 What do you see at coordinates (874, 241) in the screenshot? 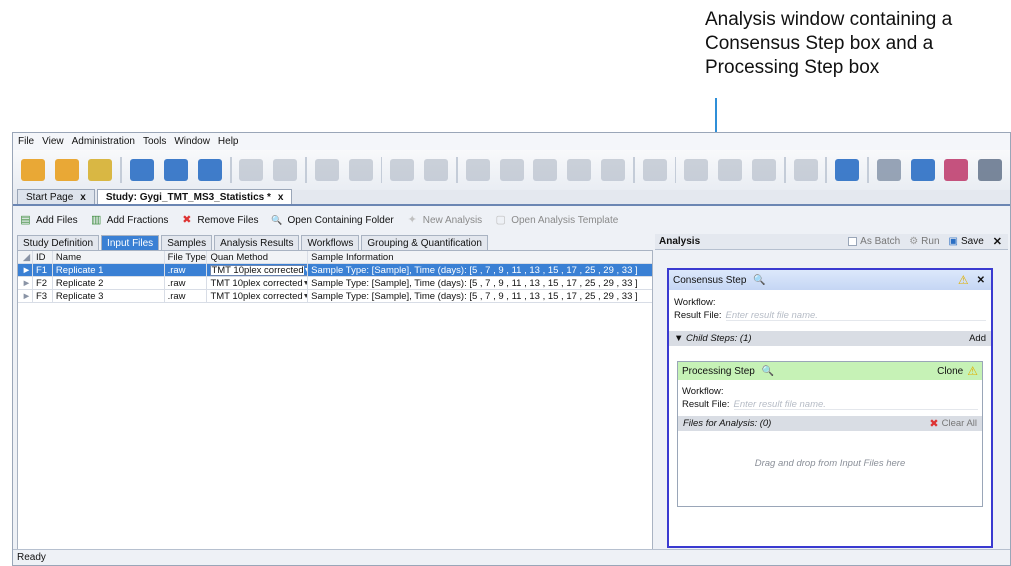
I see `as-batch-checkbox: As Batch` at bounding box center [874, 241].